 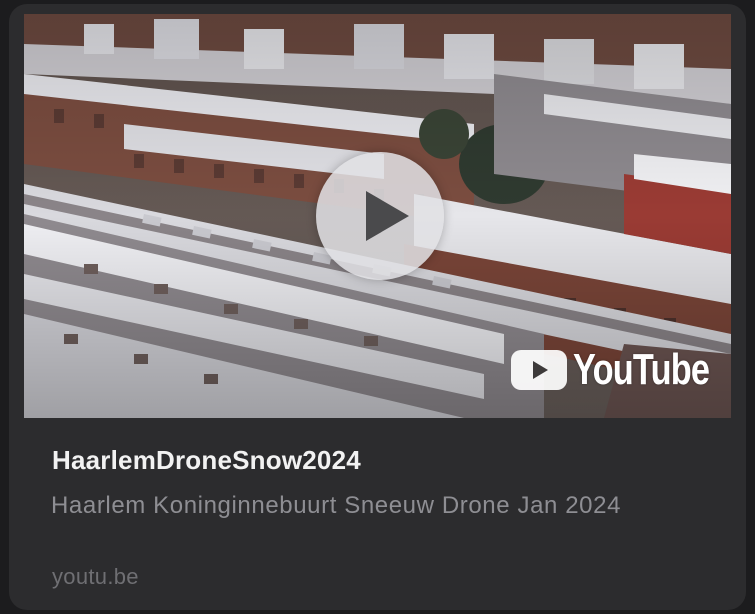 What do you see at coordinates (539, 370) in the screenshot?
I see `youtube-play-badge-icon` at bounding box center [539, 370].